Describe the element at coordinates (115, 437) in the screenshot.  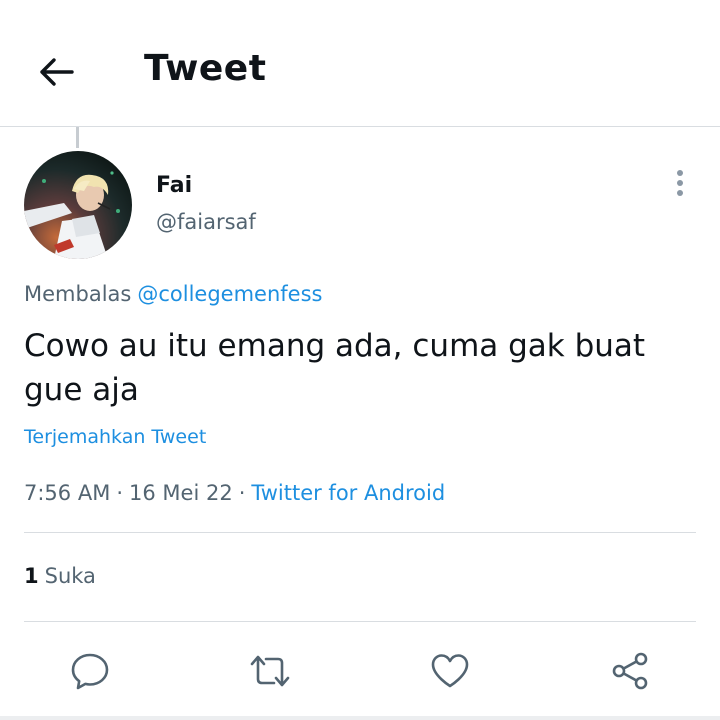
I see `translate-tweet-link: Terjemahkan Tweet` at that location.